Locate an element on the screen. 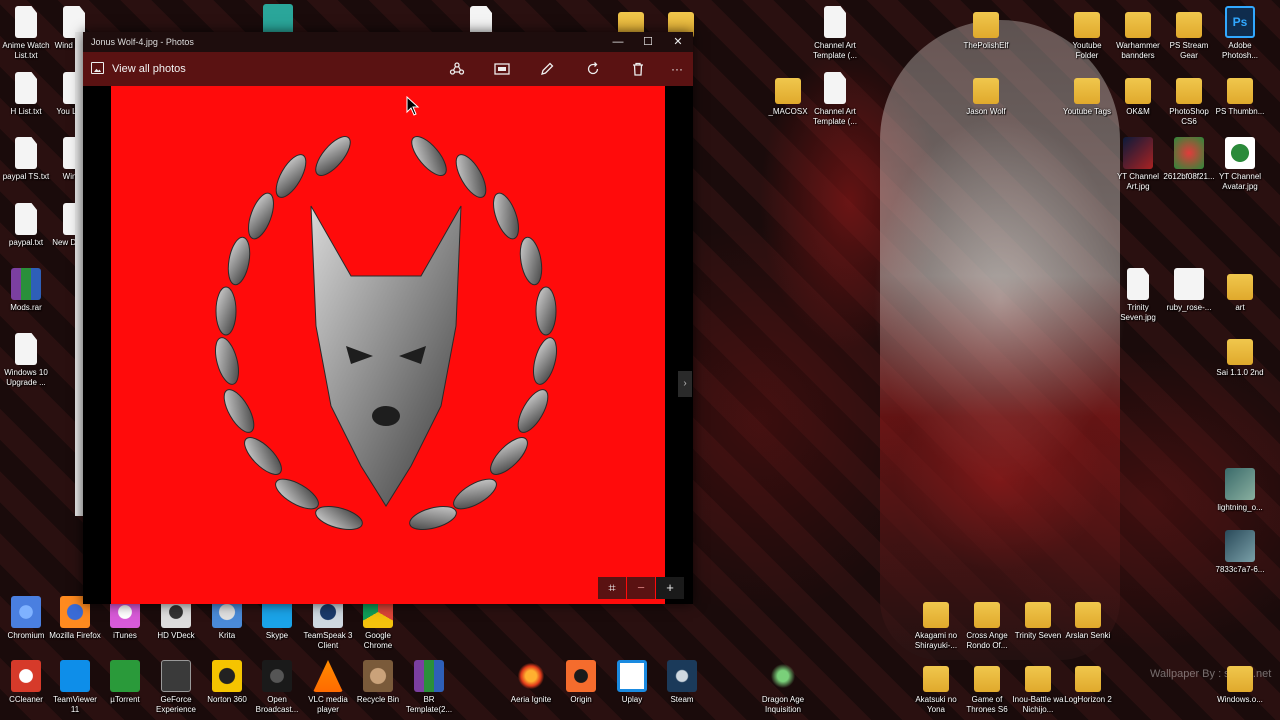 The image size is (1280, 720). geforce-icon is located at coordinates (176, 676).